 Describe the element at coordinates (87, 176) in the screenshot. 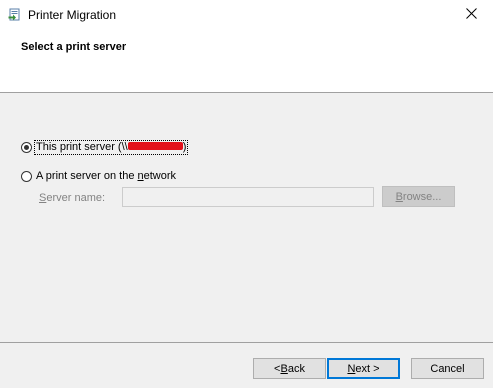

I see `network-label-before: A print server on the` at that location.